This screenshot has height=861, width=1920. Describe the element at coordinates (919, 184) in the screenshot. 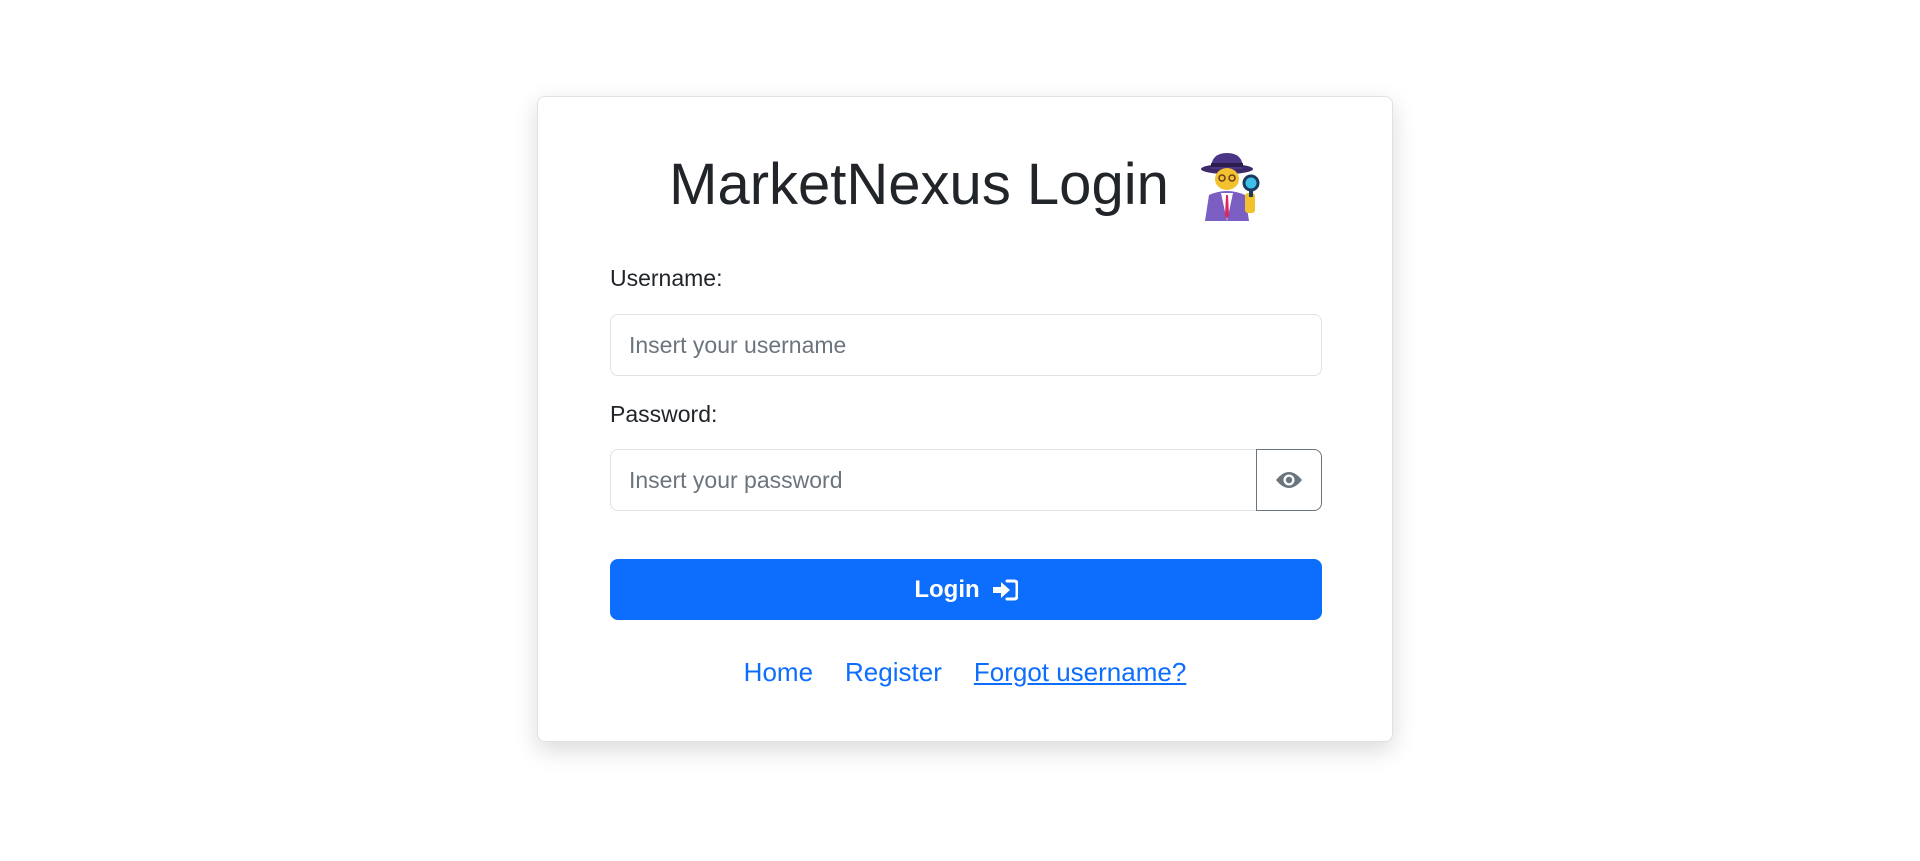

I see `page-title: MarketNexus Login` at that location.